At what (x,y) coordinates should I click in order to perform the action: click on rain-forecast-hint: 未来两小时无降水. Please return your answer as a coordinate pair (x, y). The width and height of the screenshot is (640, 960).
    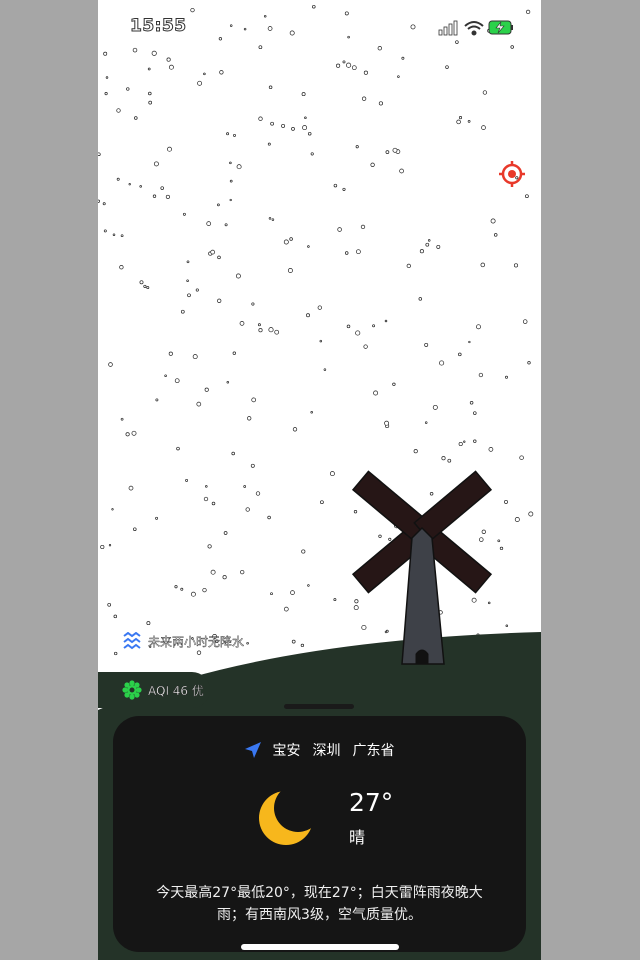
    Looking at the image, I should click on (183, 641).